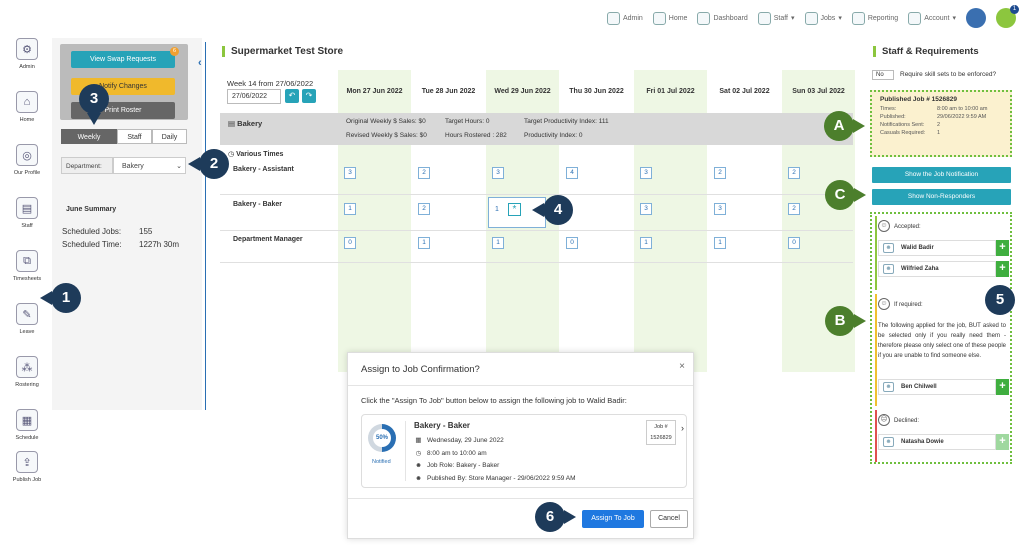 The height and width of the screenshot is (546, 1024). What do you see at coordinates (27, 329) in the screenshot?
I see `iconbar-item-leave: ✎ Leave` at bounding box center [27, 329].